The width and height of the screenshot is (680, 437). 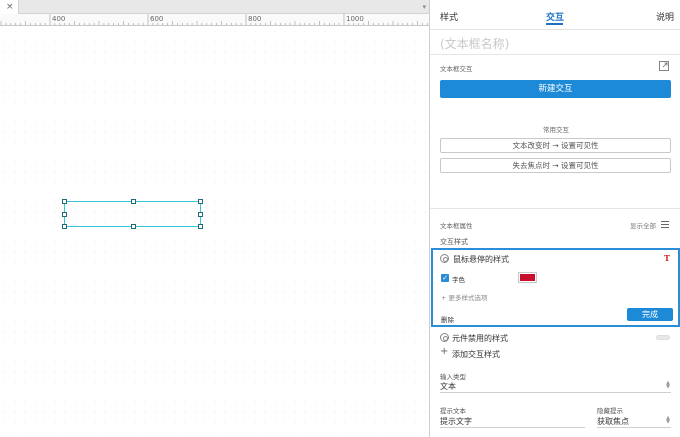 I want to click on active-tab-indicator, so click(x=554, y=24).